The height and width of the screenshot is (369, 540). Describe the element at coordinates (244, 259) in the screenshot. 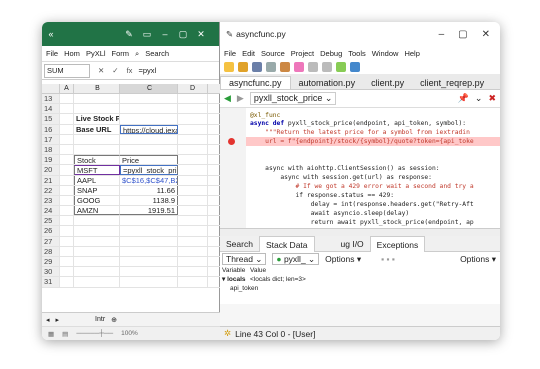

I see `thread-selector: Thread ⌄` at that location.